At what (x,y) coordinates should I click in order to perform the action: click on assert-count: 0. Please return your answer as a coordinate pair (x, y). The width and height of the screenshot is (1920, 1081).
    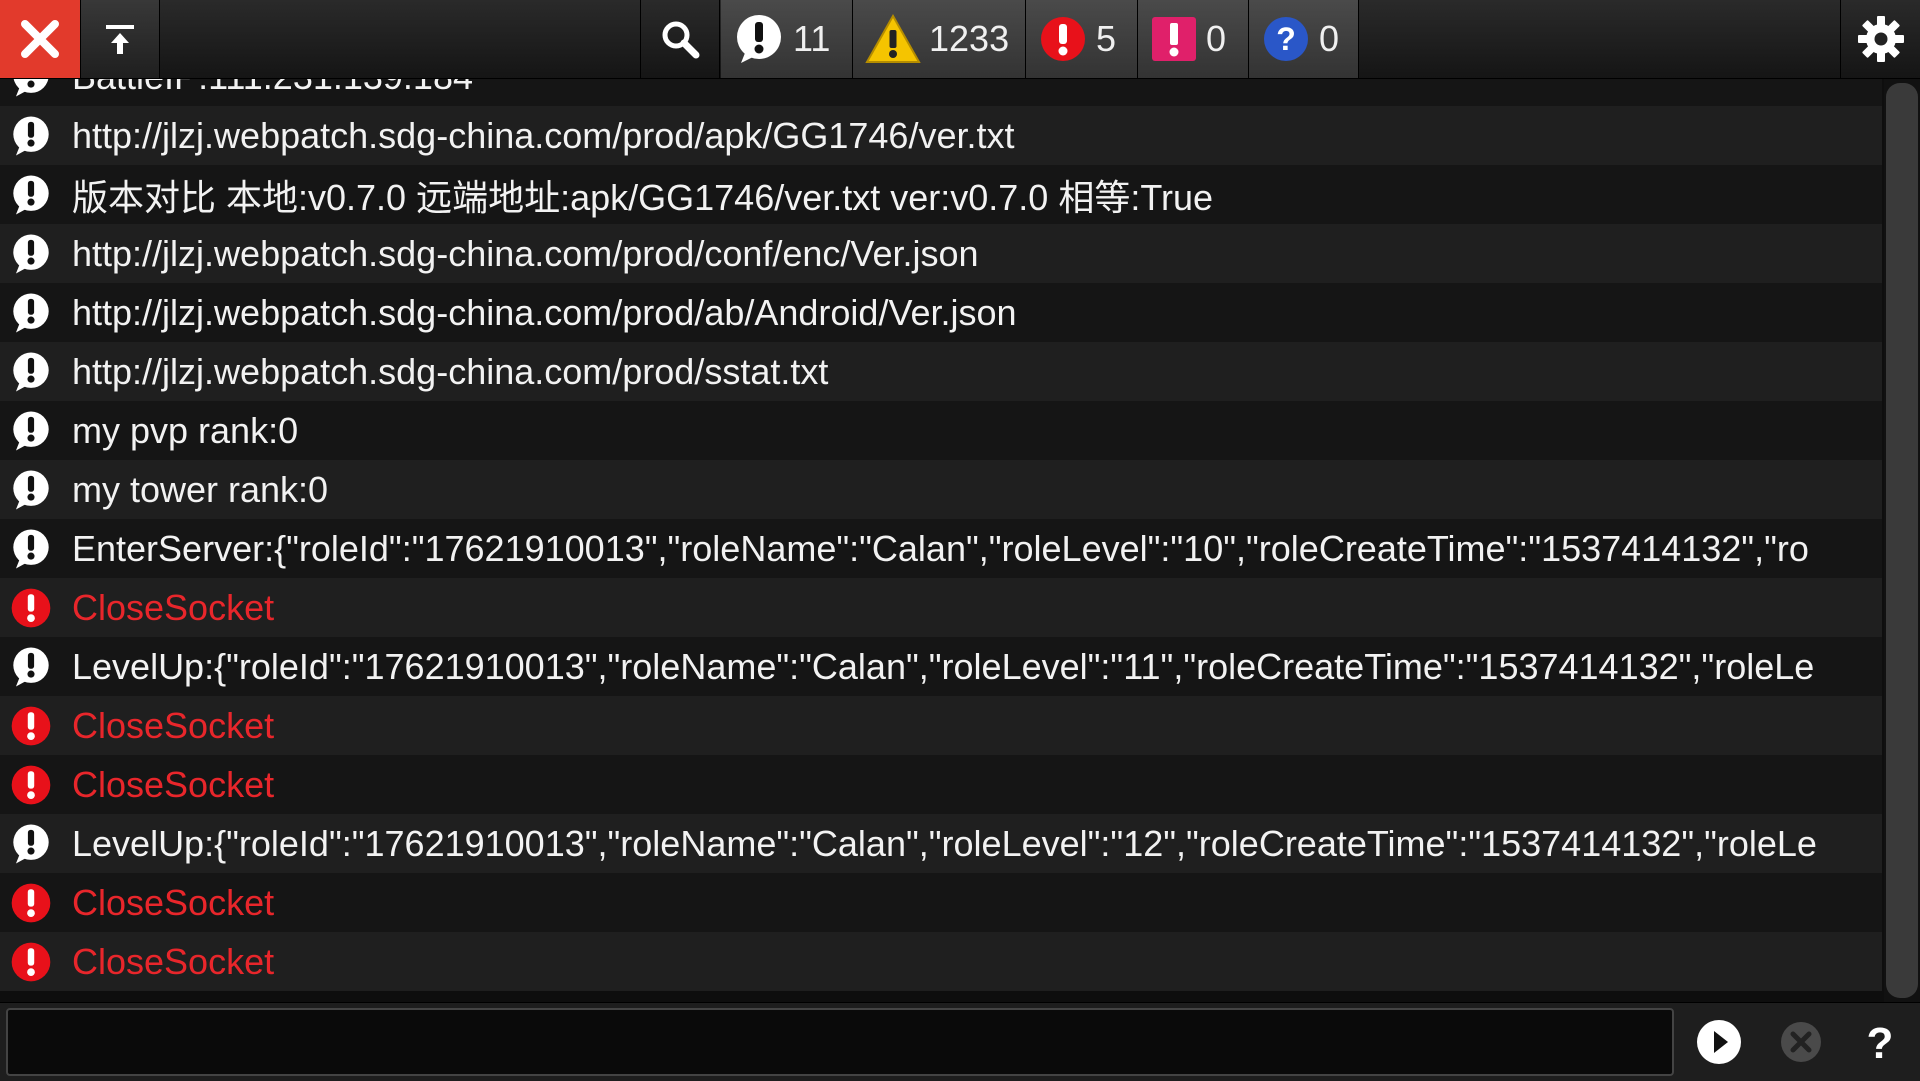
    Looking at the image, I should click on (1329, 38).